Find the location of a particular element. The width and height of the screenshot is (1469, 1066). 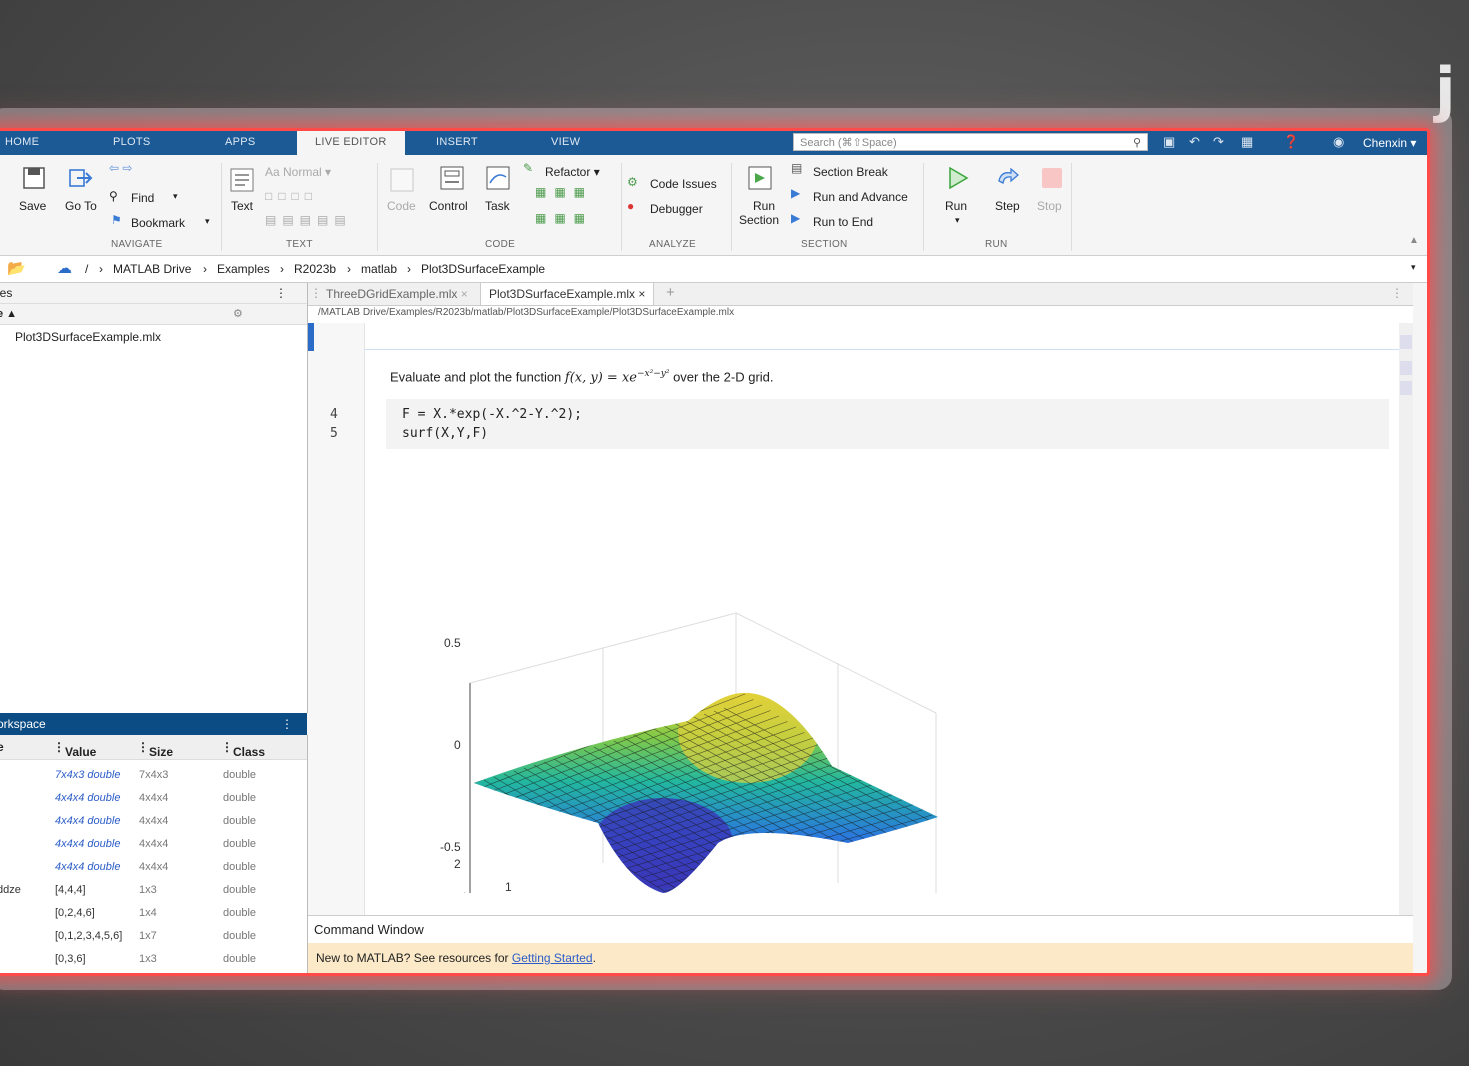

save-icon: ▣ is located at coordinates (1169, 142).